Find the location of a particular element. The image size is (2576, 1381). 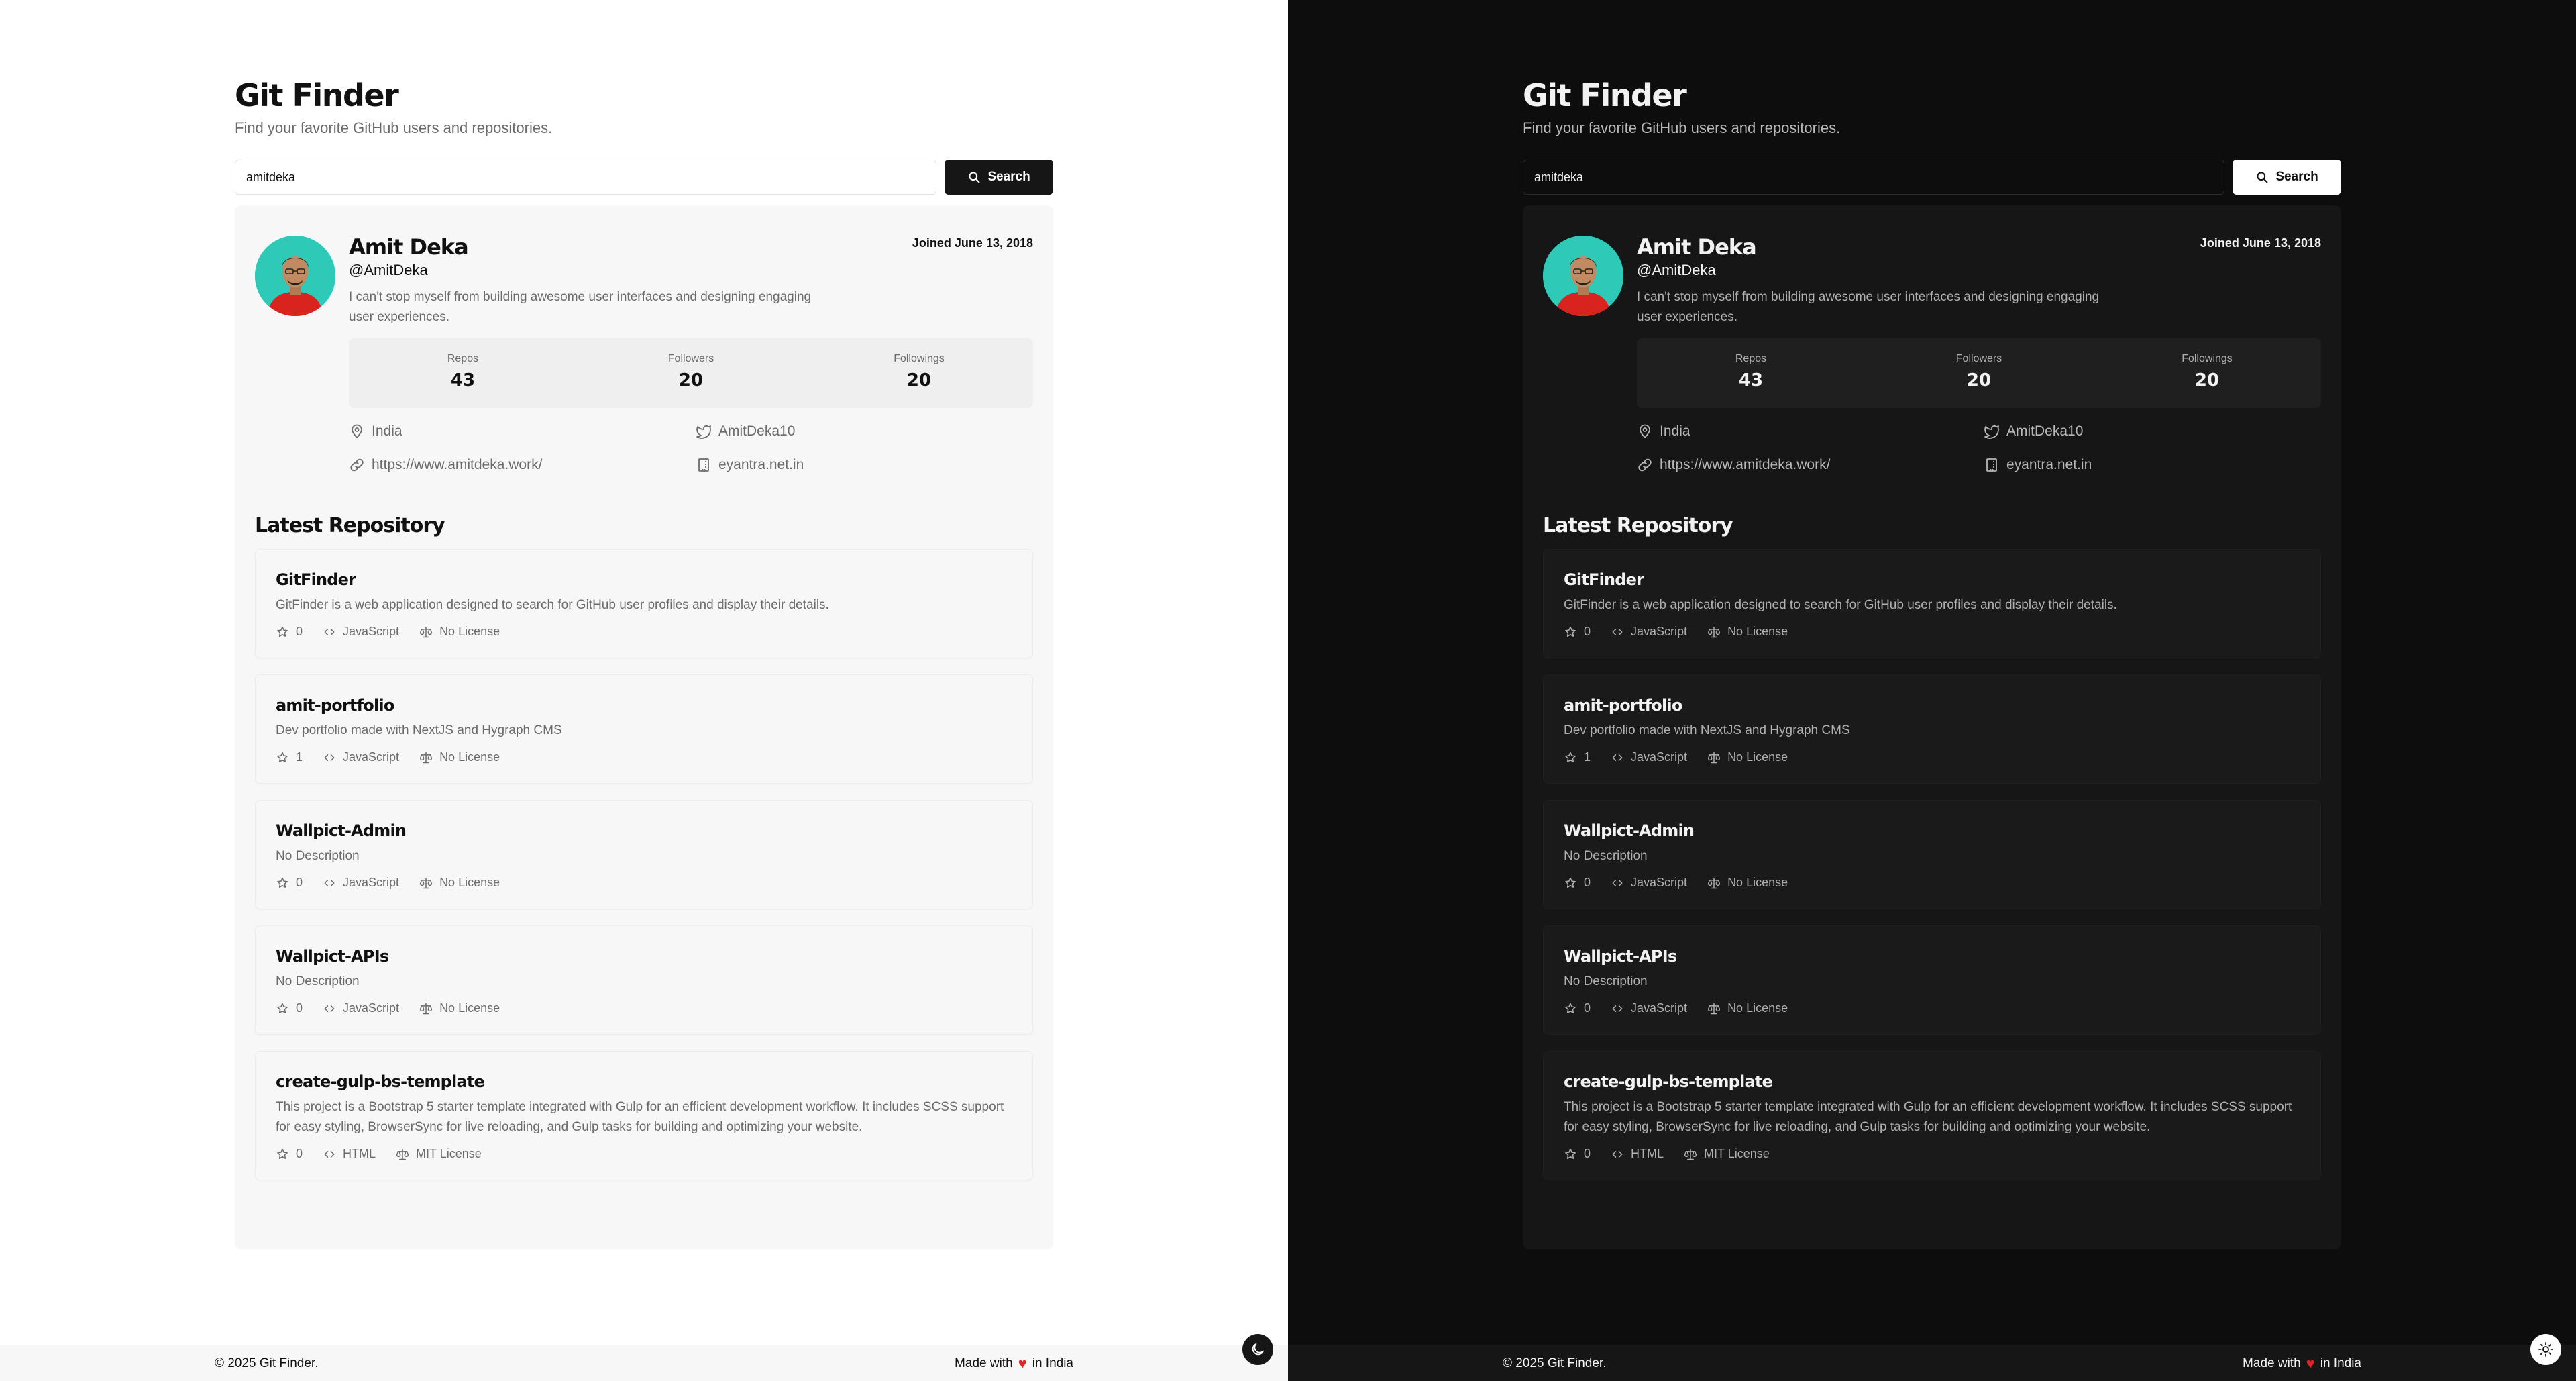

search-bar: Search is located at coordinates (1932, 178).